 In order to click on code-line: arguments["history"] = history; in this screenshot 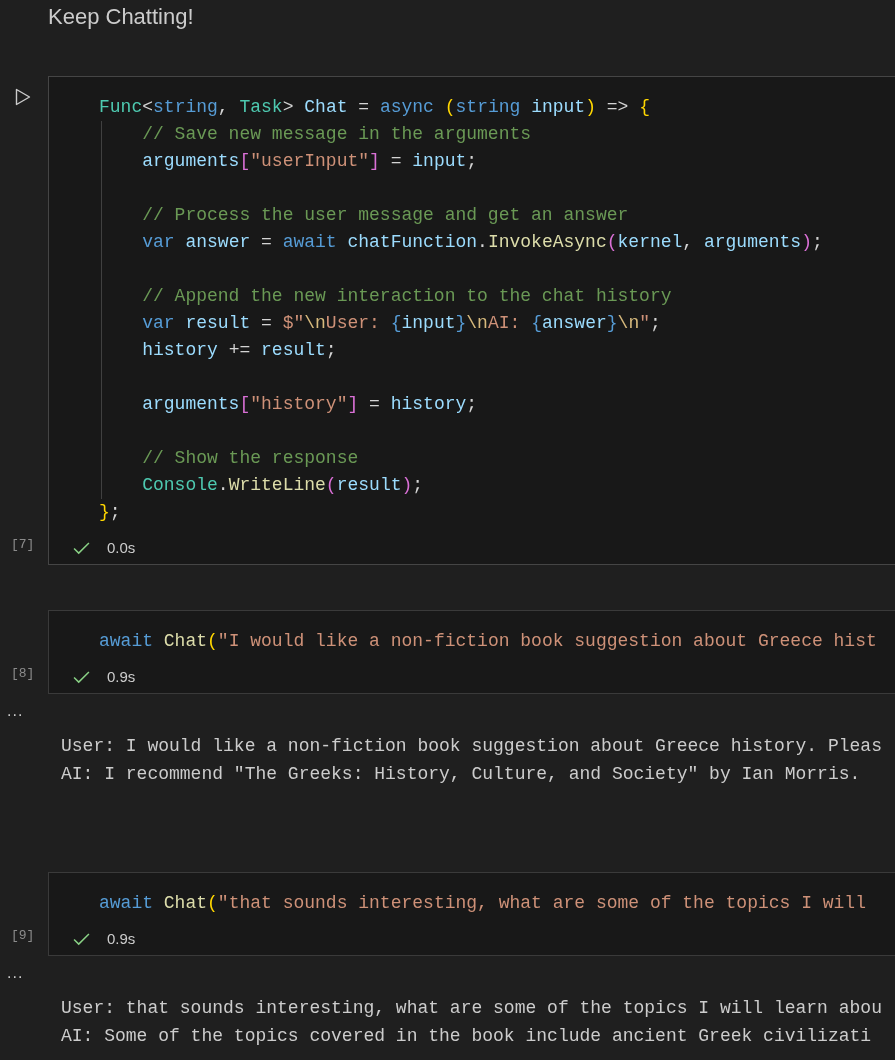, I will do `click(310, 404)`.